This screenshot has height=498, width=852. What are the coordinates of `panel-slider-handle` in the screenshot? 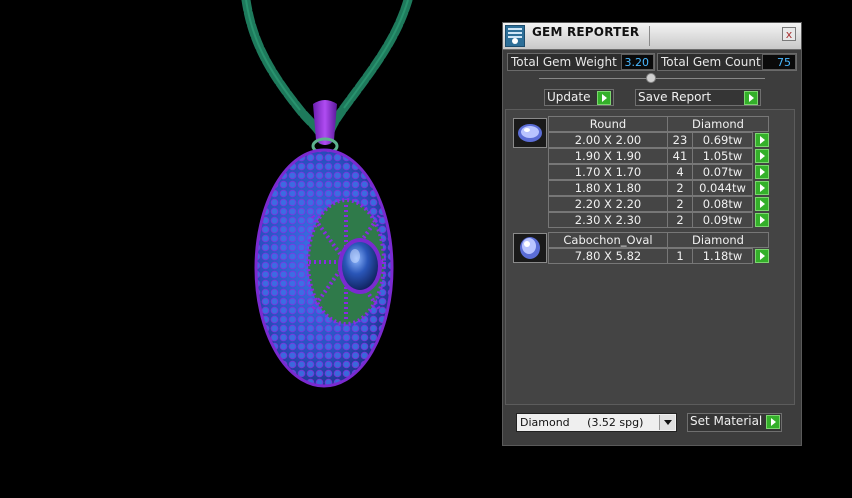 It's located at (651, 78).